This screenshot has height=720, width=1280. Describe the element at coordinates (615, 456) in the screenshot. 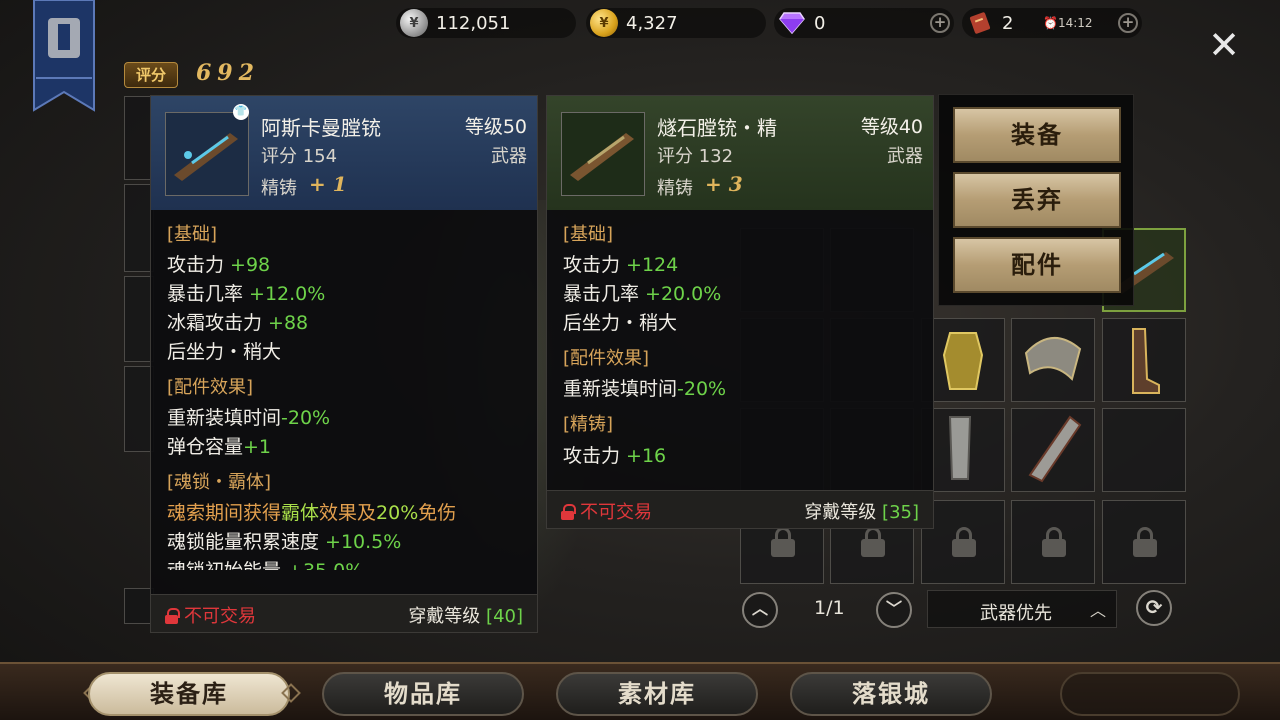

I see `stat-row: 攻击力 +16` at that location.